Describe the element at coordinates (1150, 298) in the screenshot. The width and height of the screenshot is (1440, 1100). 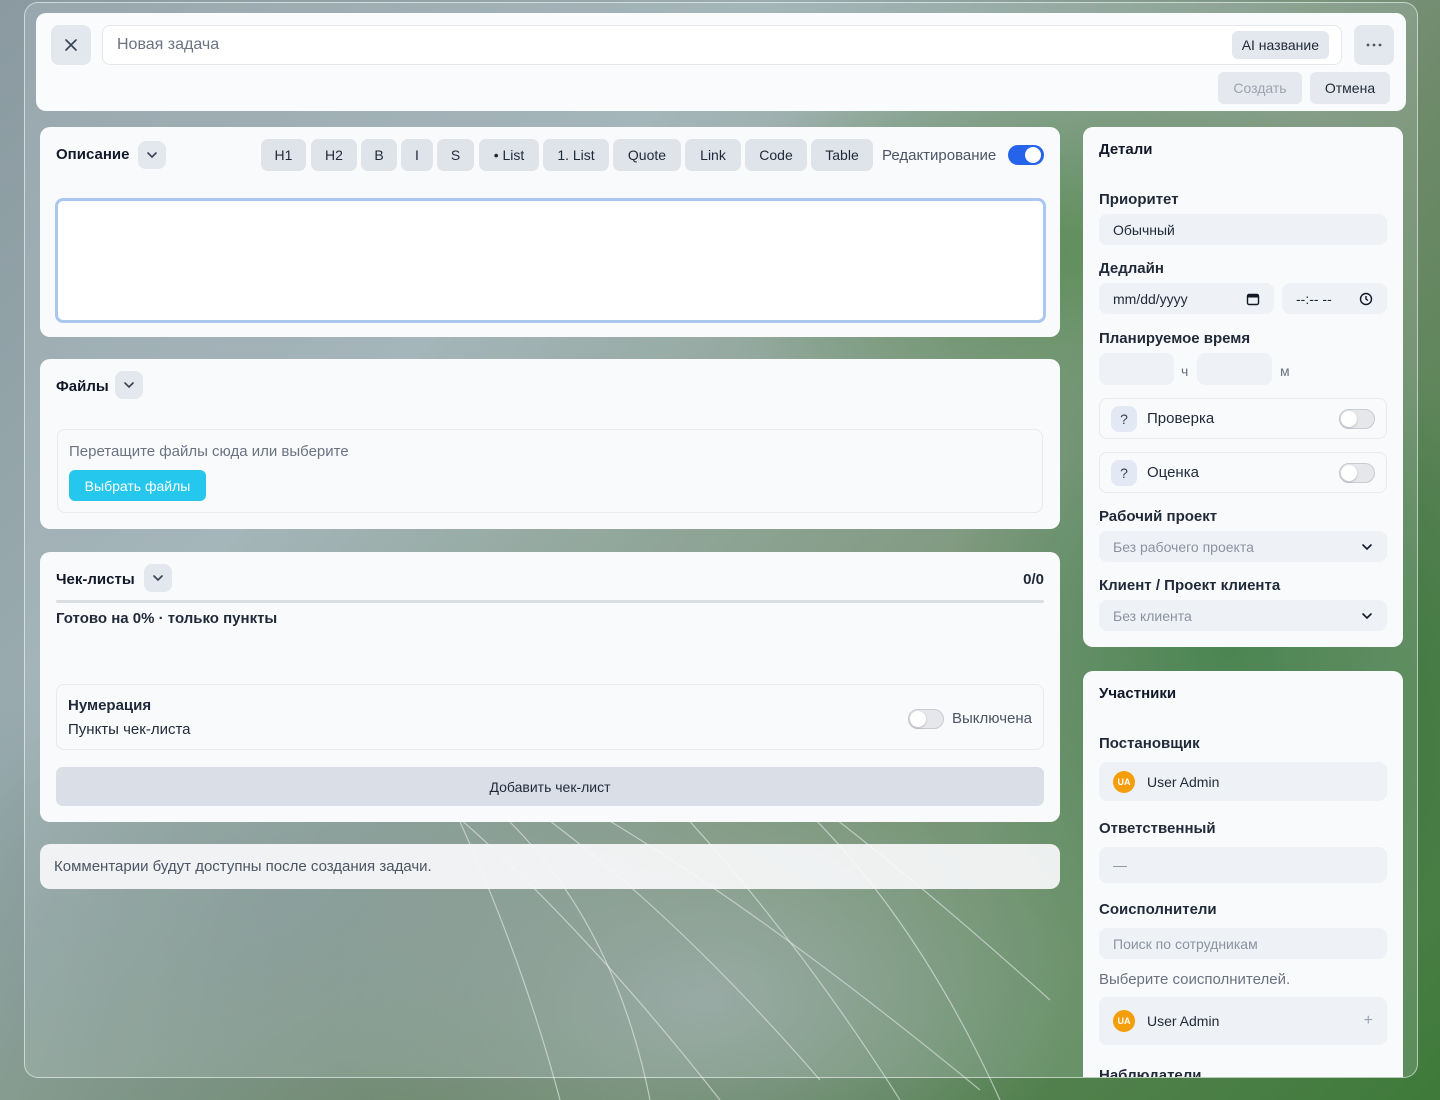
I see `date-placeholder: mm/dd/yyyy` at that location.